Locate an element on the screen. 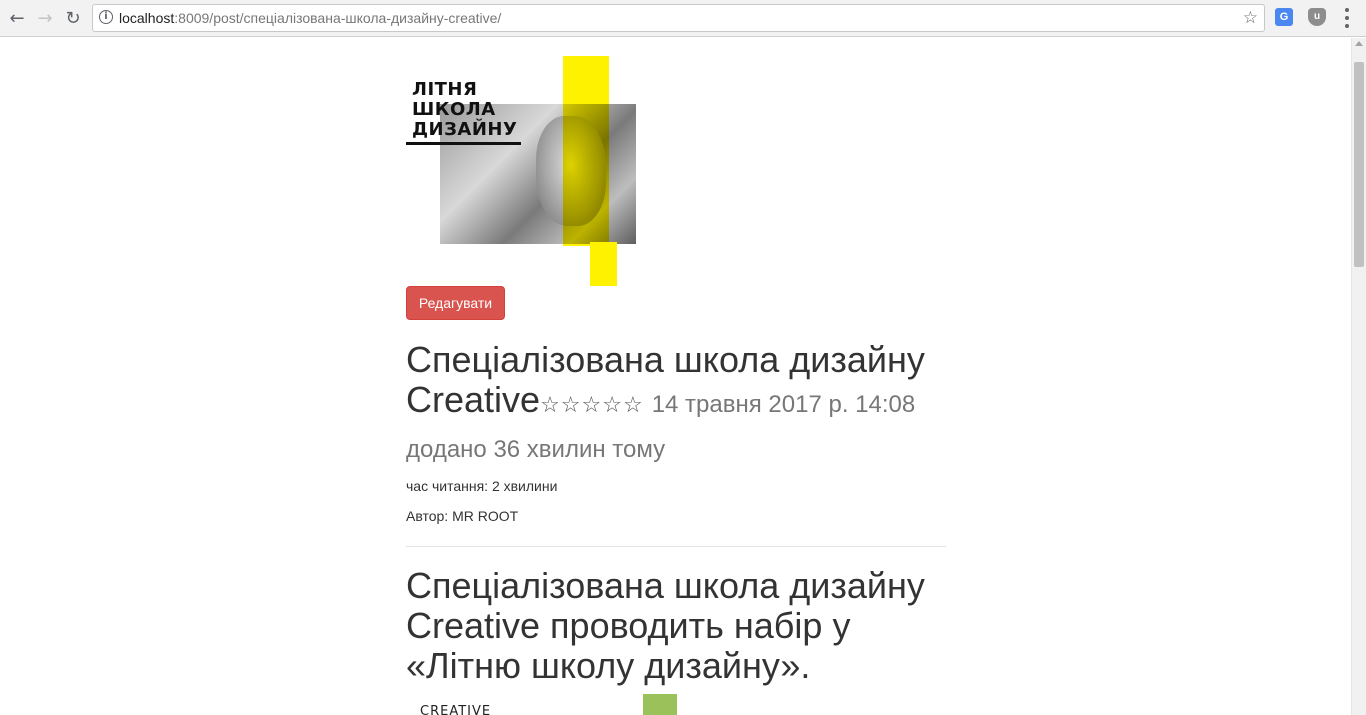  scroll-up-icon is located at coordinates (1359, 43).